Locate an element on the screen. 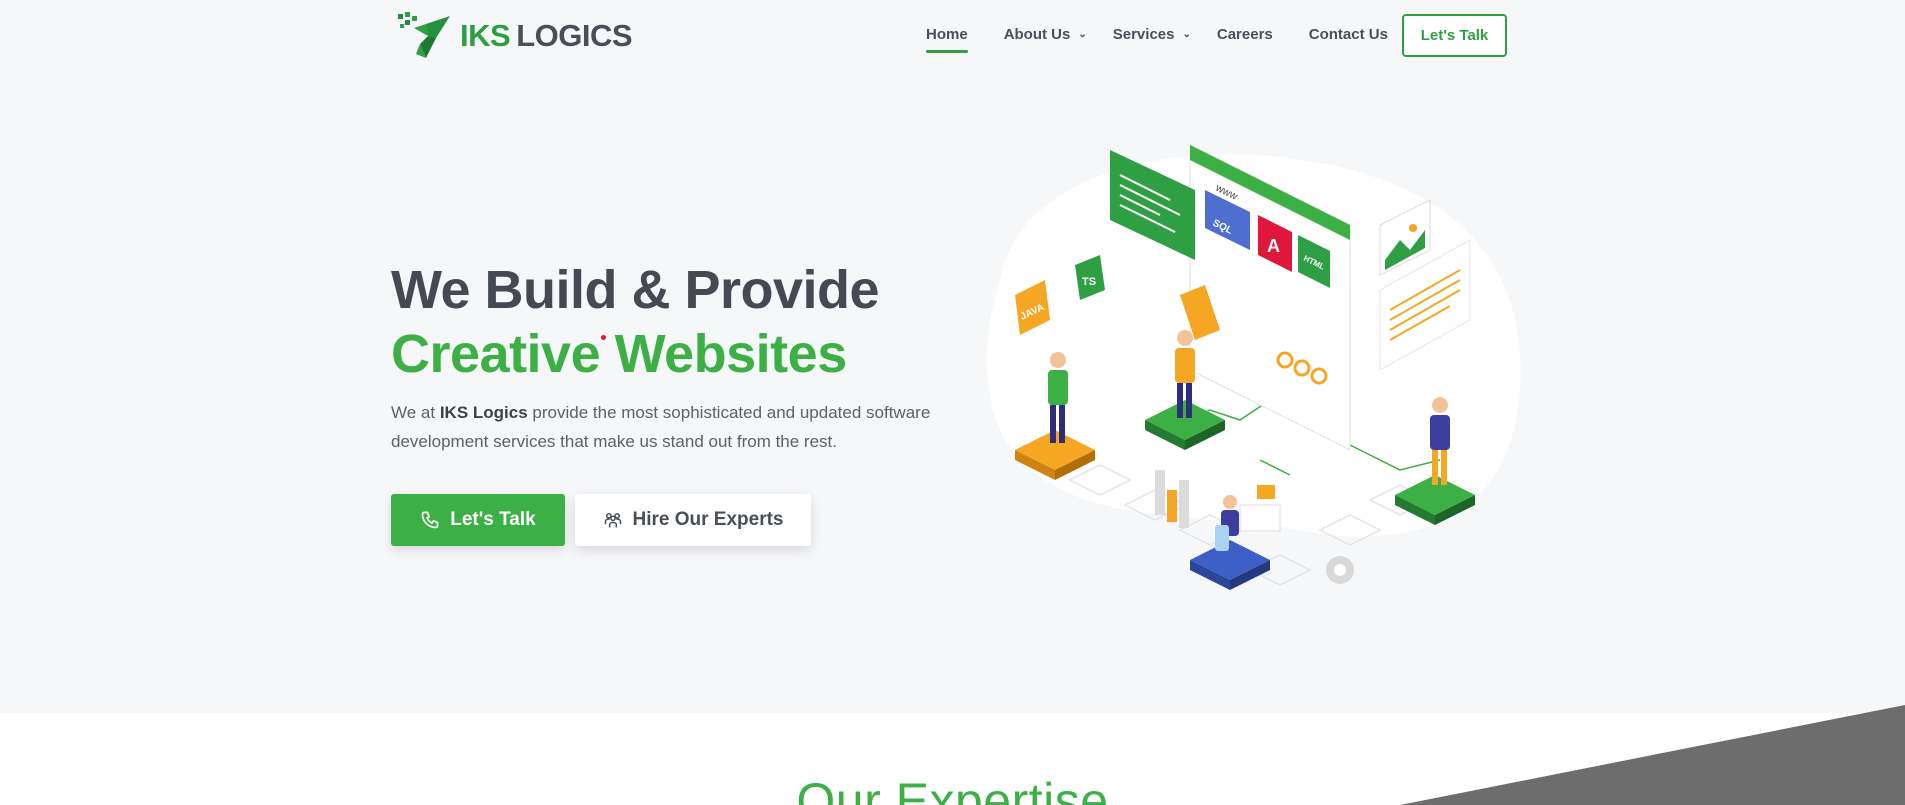 This screenshot has height=805, width=1905. logo-bird-icon is located at coordinates (424, 35).